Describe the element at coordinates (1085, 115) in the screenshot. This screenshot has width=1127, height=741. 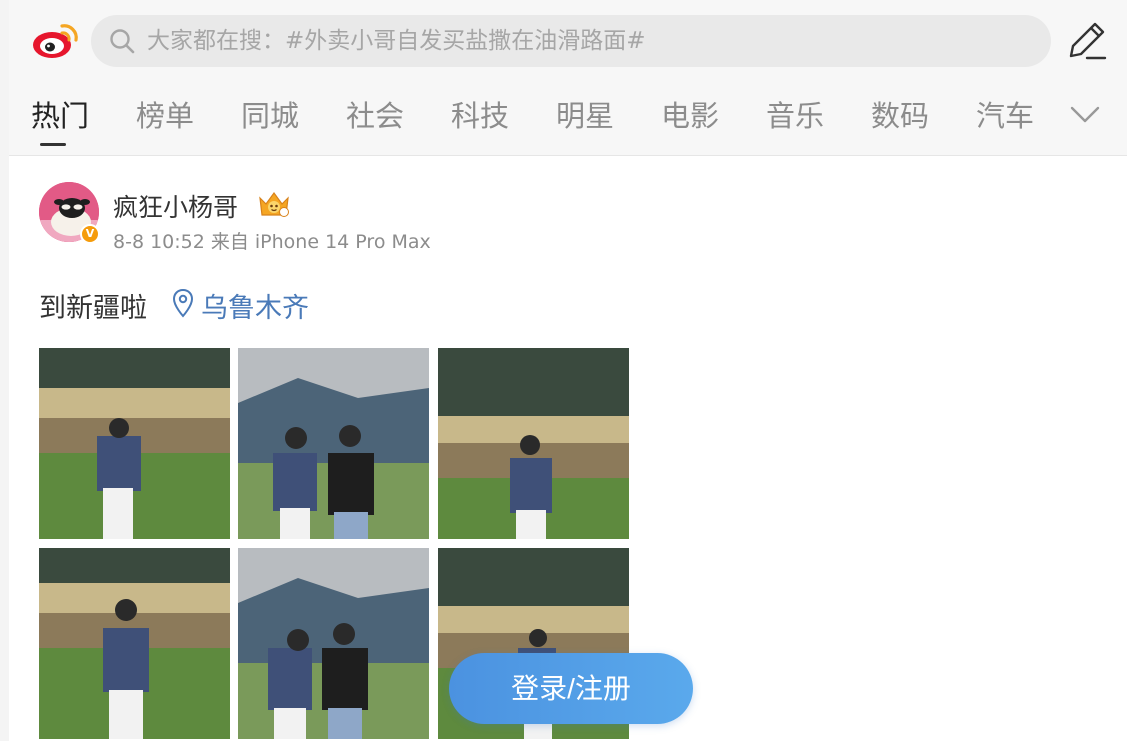
I see `chevron-down-icon` at that location.